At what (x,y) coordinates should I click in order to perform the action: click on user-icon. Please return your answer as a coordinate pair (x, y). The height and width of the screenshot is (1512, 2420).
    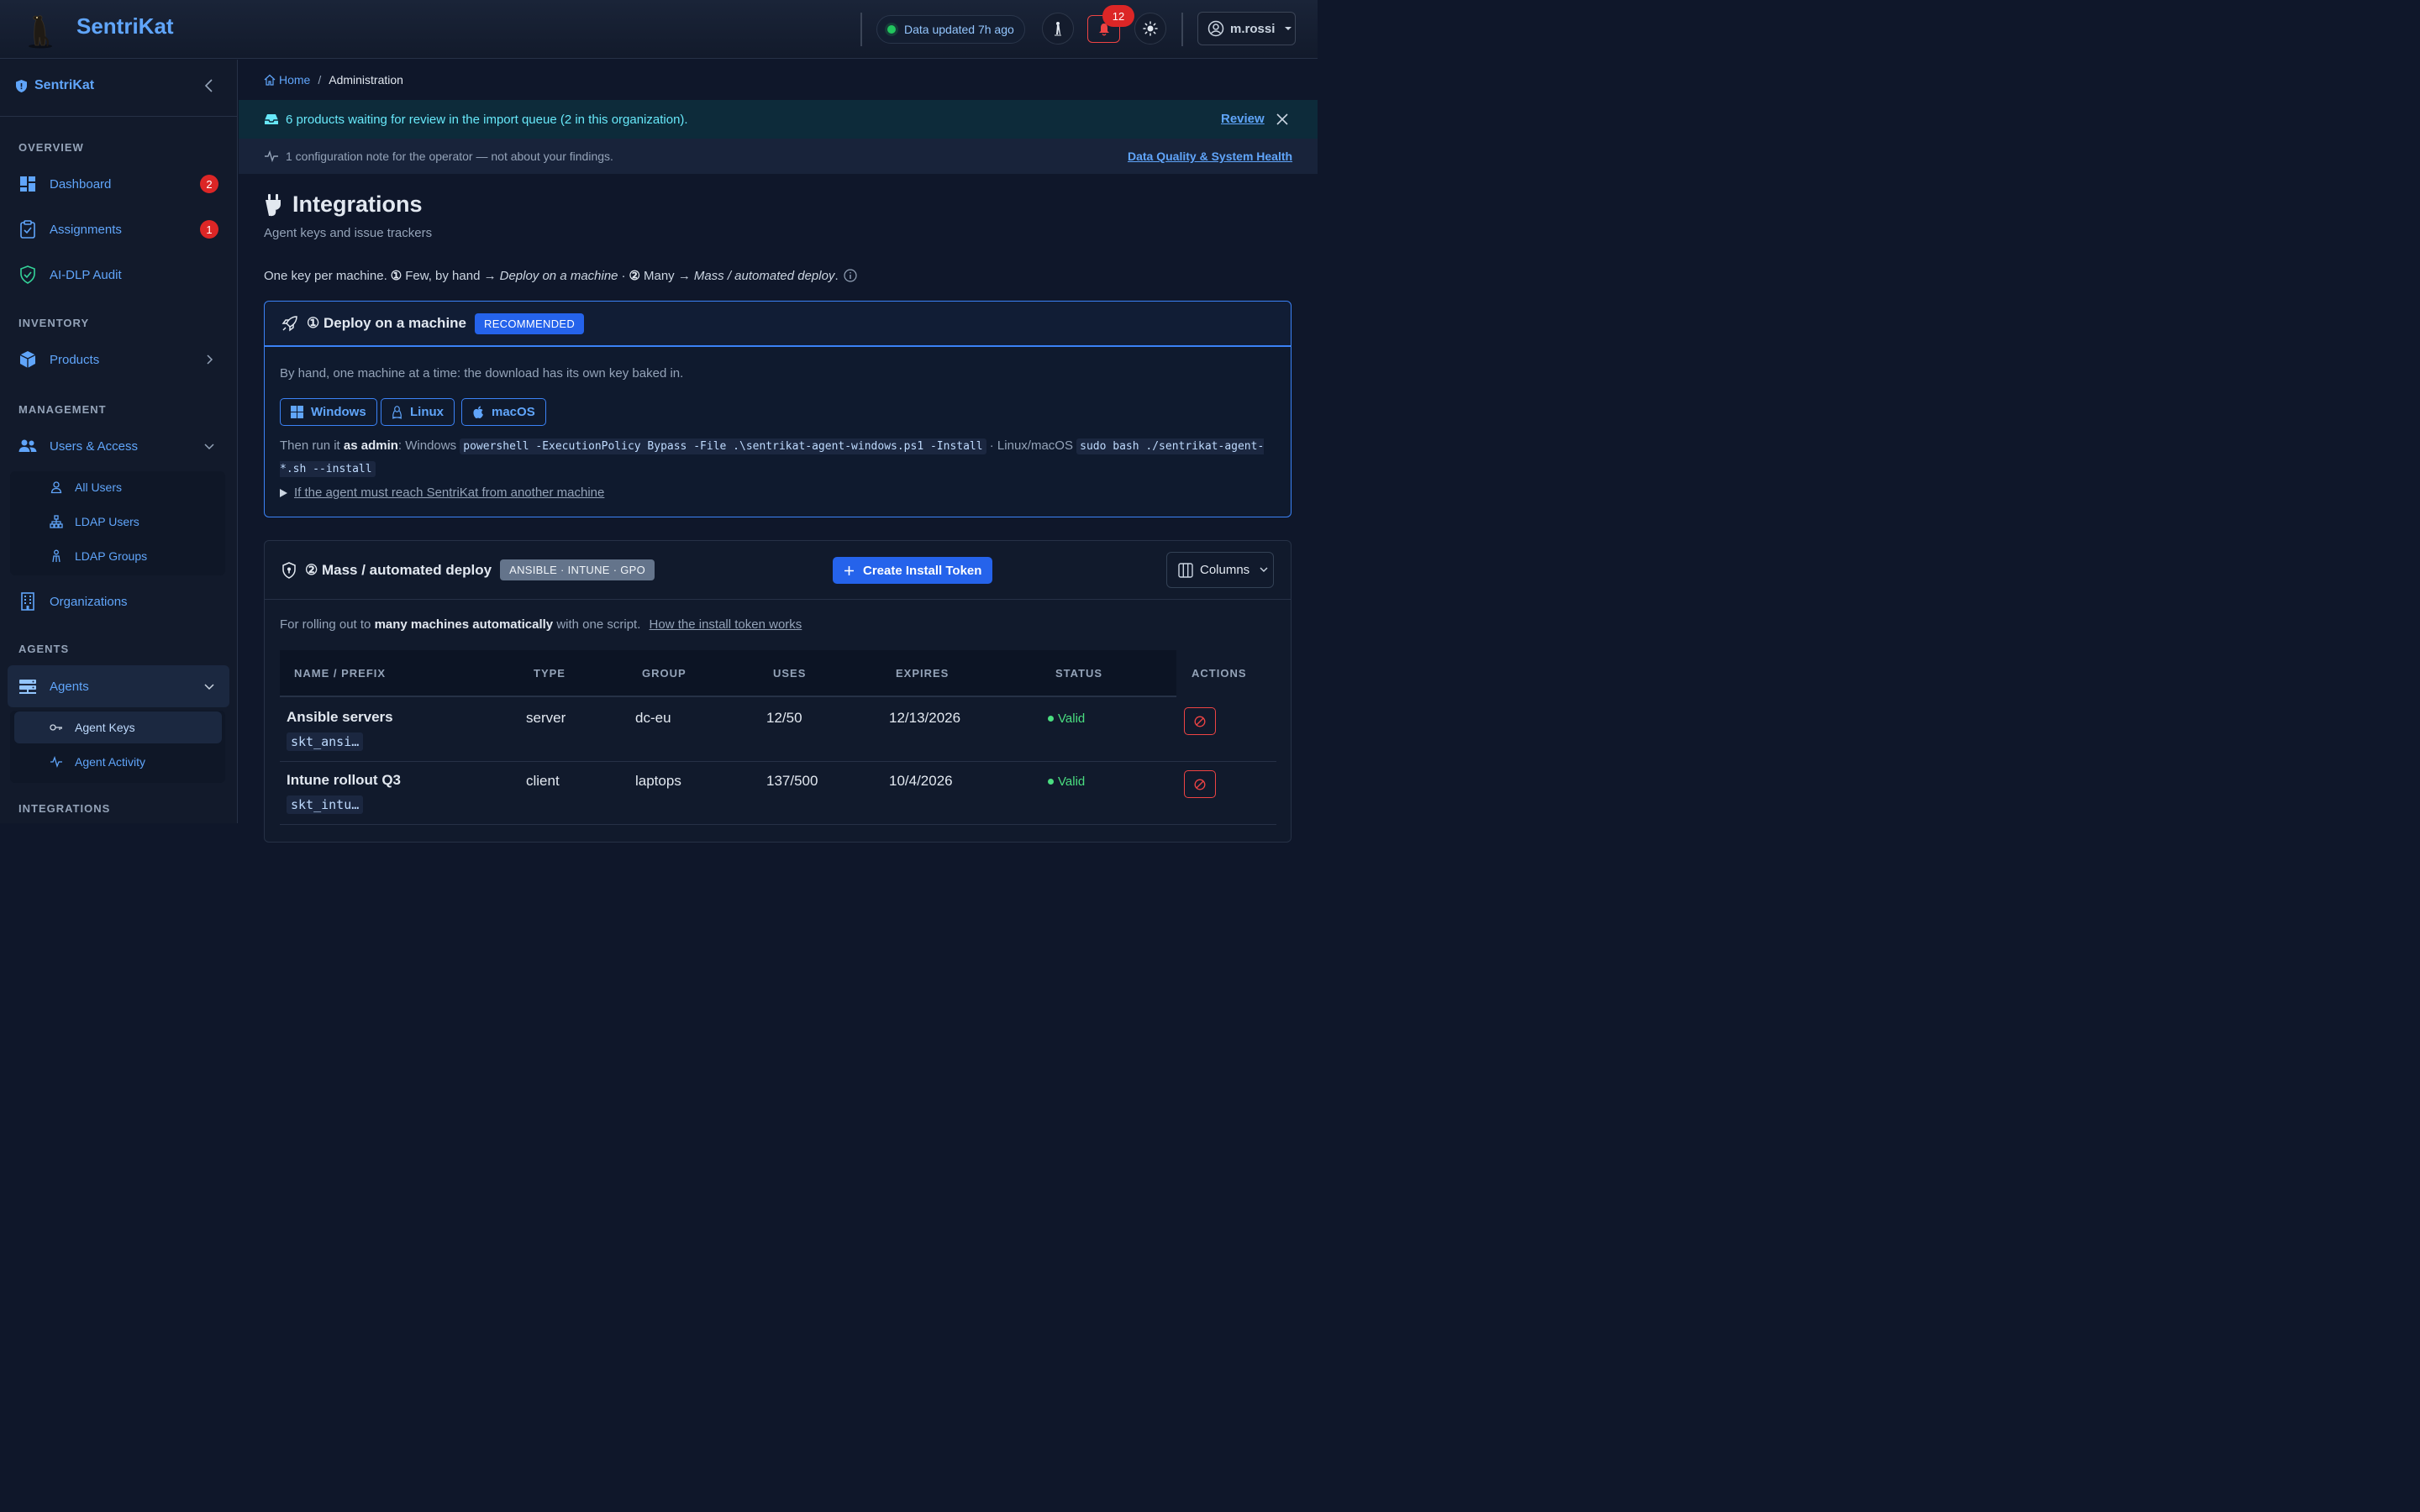
    Looking at the image, I should click on (56, 487).